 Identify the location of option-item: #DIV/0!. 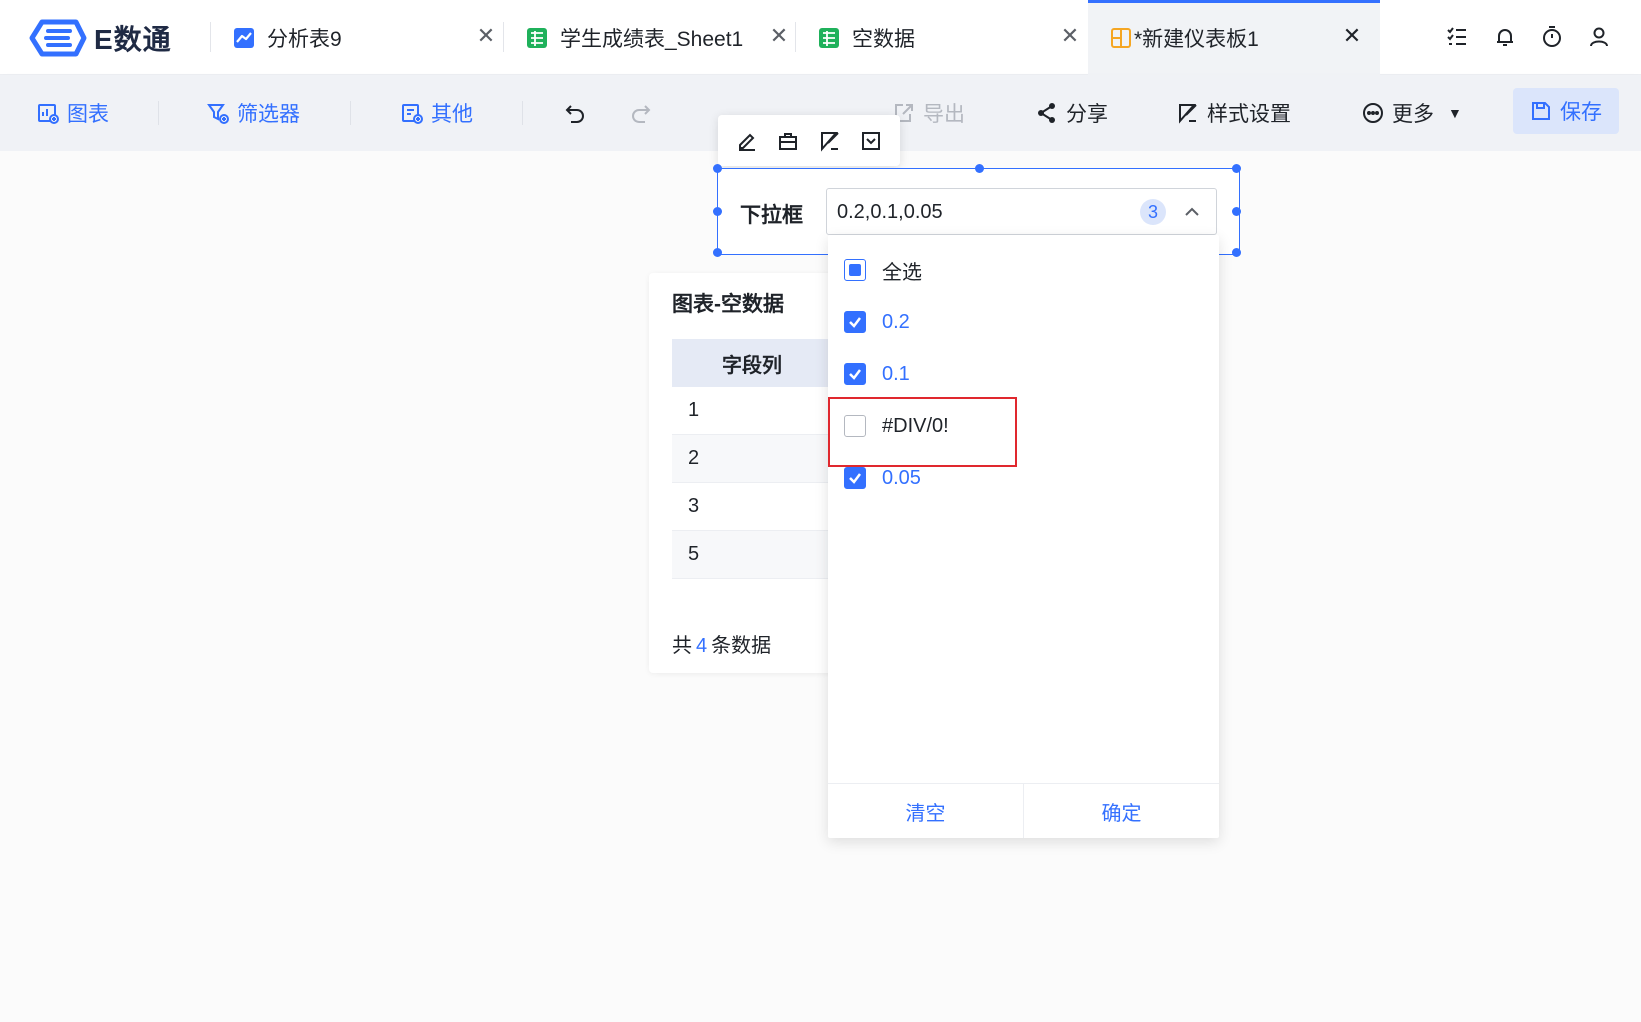
(896, 426).